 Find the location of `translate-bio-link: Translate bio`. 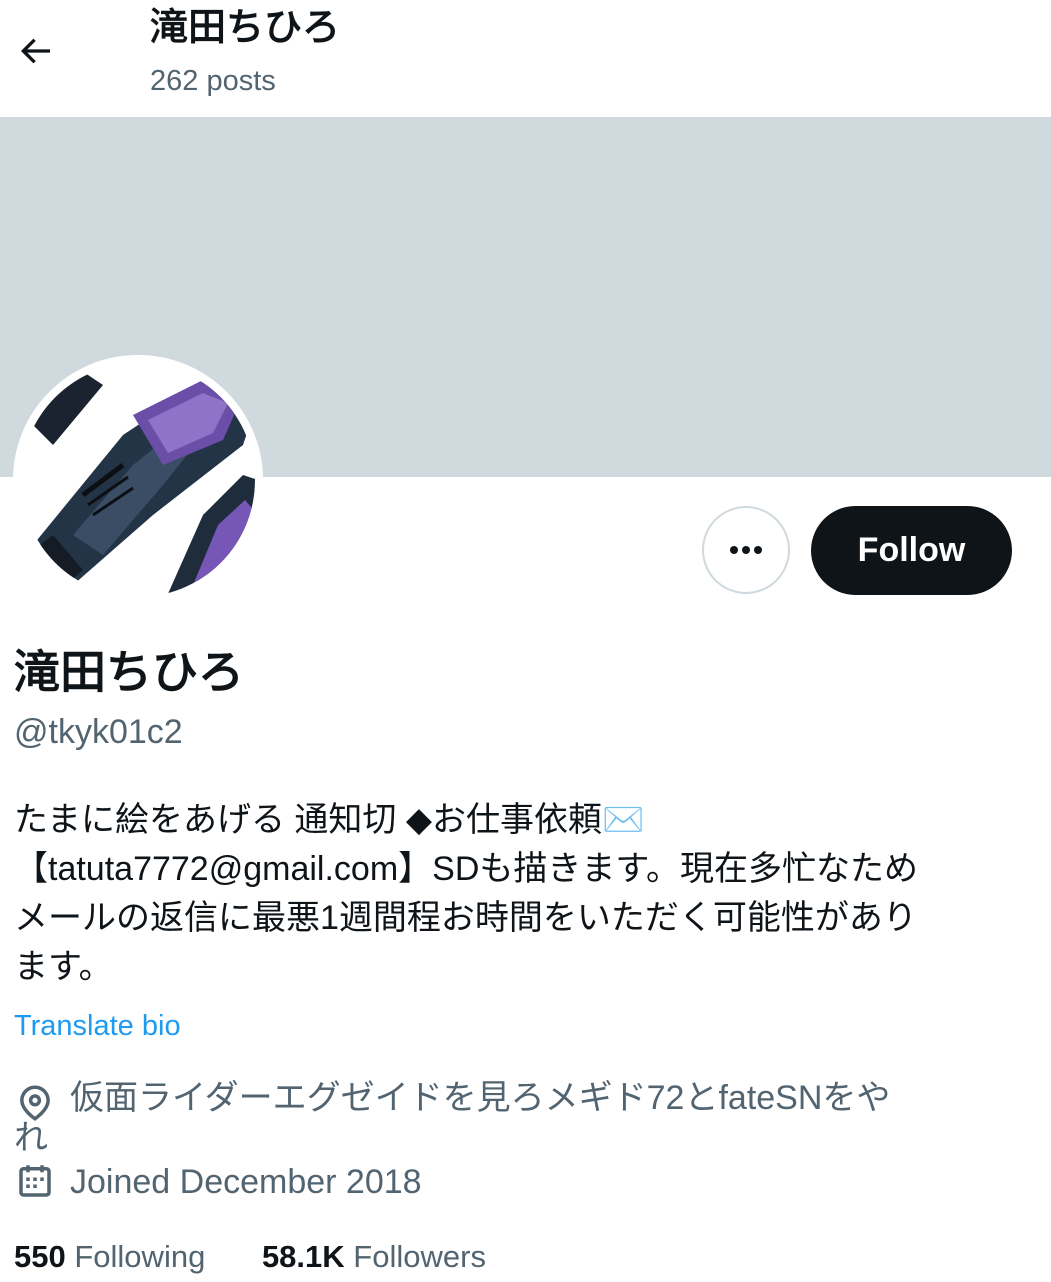

translate-bio-link: Translate bio is located at coordinates (97, 1026).